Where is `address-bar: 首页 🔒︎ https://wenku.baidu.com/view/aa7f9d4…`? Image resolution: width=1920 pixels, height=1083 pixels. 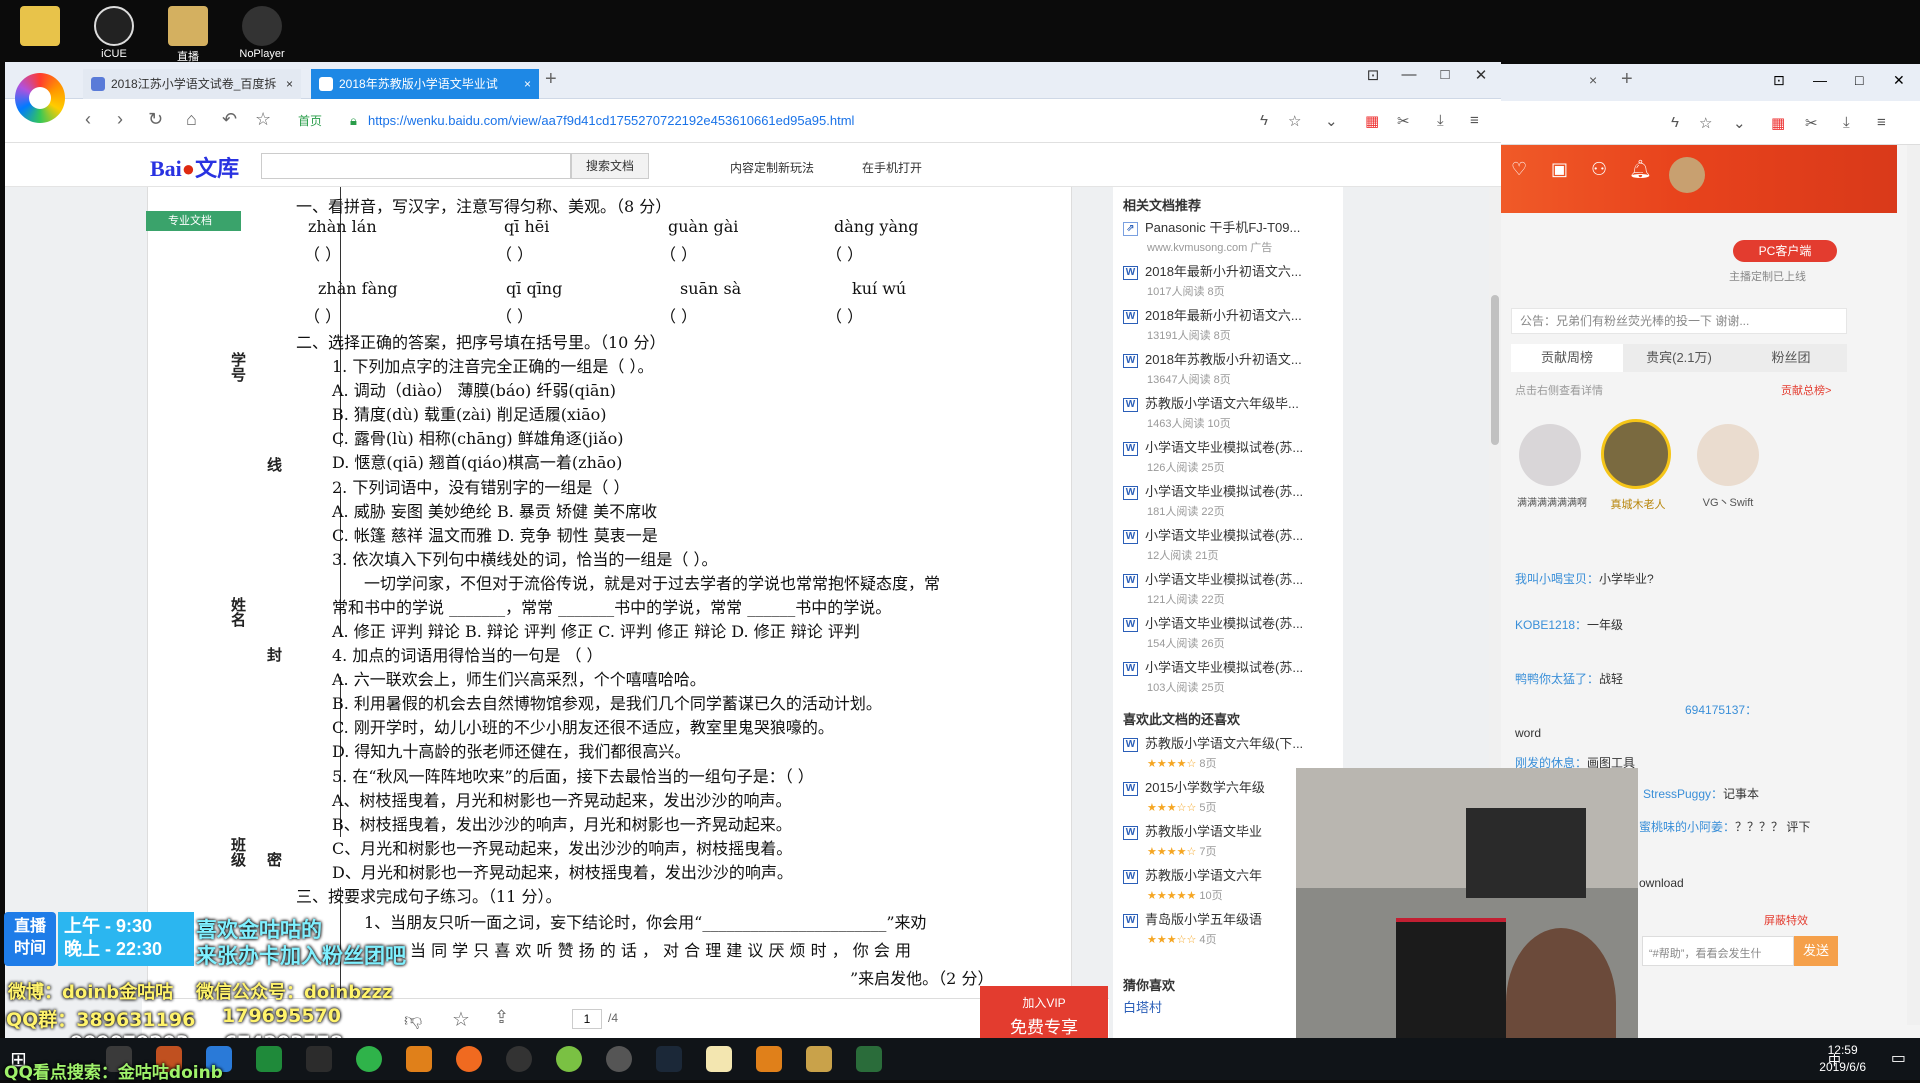
address-bar: 首页 🔒︎ https://wenku.baidu.com/view/aa7f9d4… is located at coordinates (803, 121).